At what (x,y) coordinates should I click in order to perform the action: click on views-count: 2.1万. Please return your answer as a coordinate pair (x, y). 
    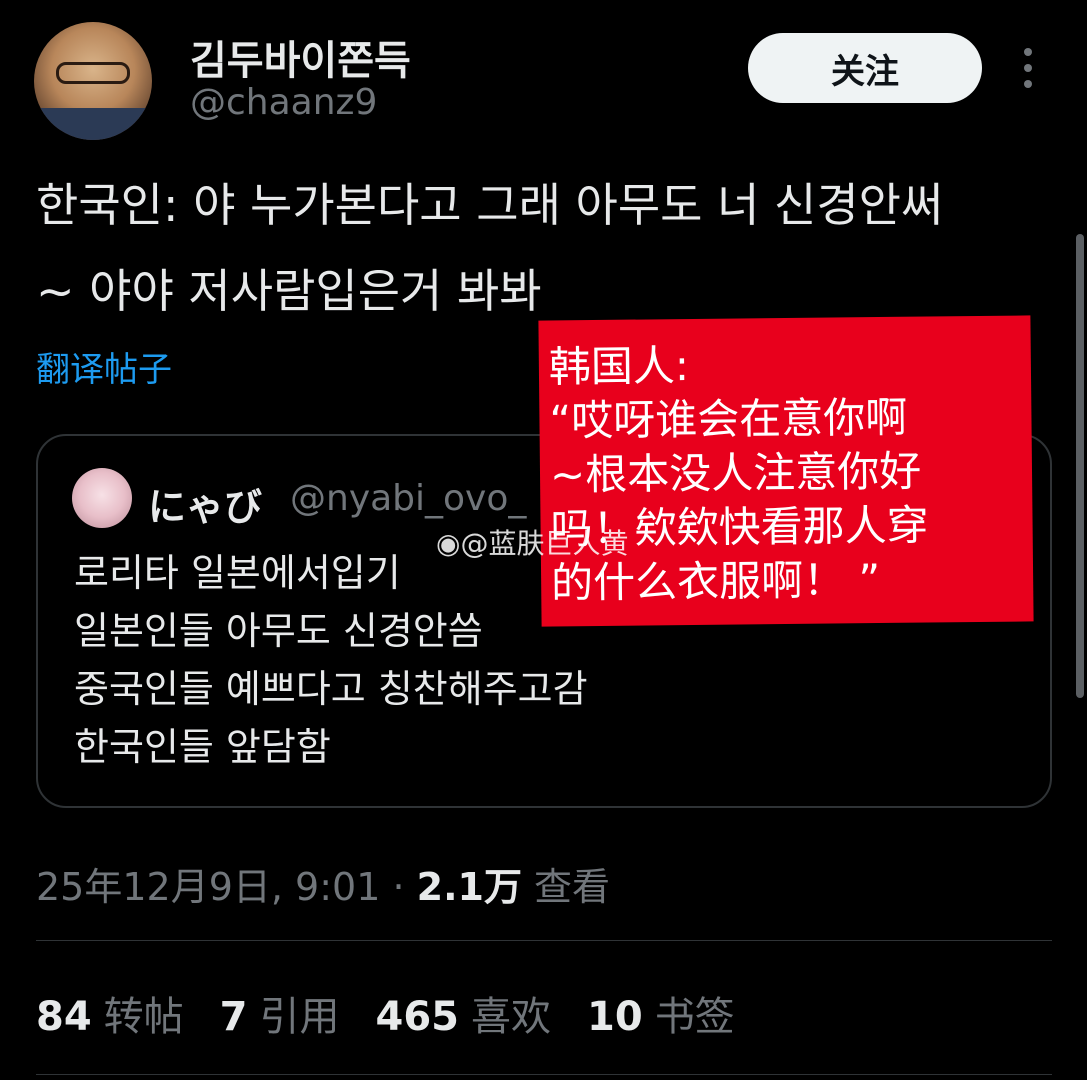
    Looking at the image, I should click on (469, 887).